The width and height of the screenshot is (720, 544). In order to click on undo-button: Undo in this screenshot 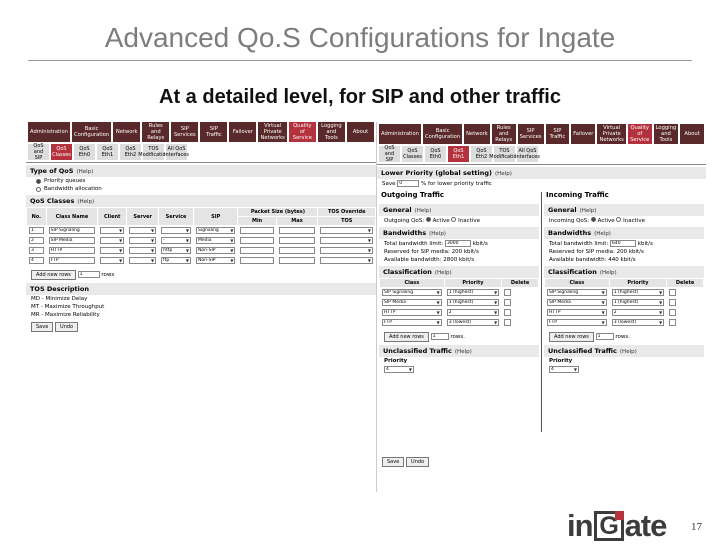, I will do `click(418, 462)`.